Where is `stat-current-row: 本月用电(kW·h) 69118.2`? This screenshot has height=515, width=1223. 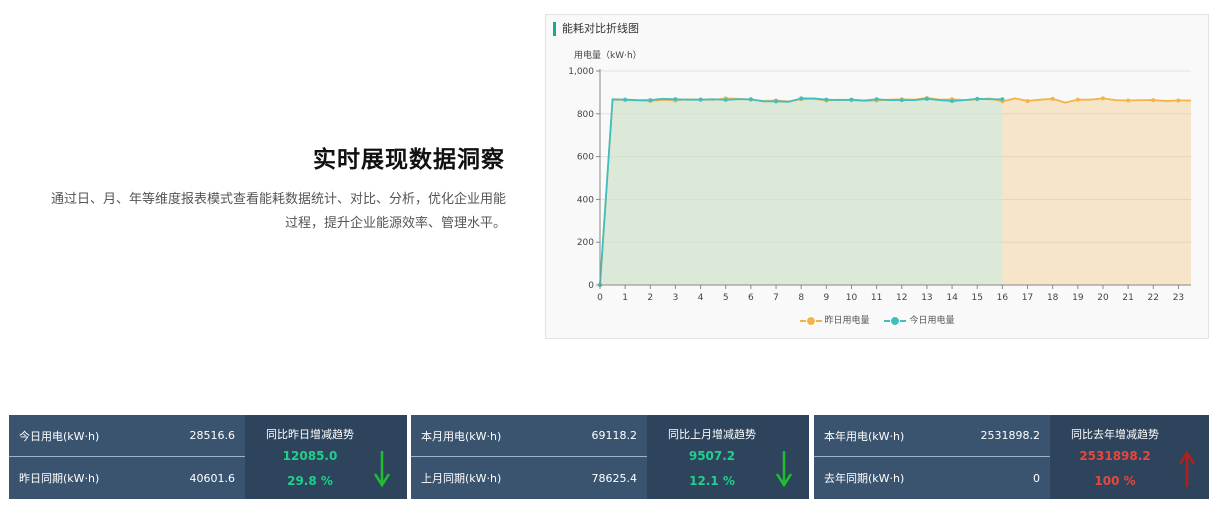
stat-current-row: 本月用电(kW·h) 69118.2 is located at coordinates (529, 436).